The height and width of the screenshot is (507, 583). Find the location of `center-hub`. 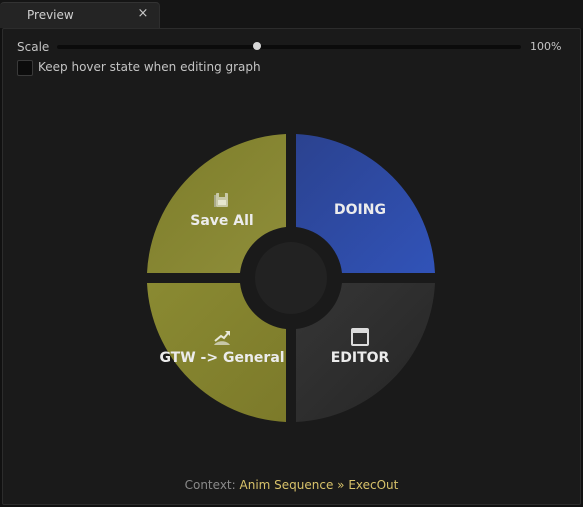

center-hub is located at coordinates (291, 278).